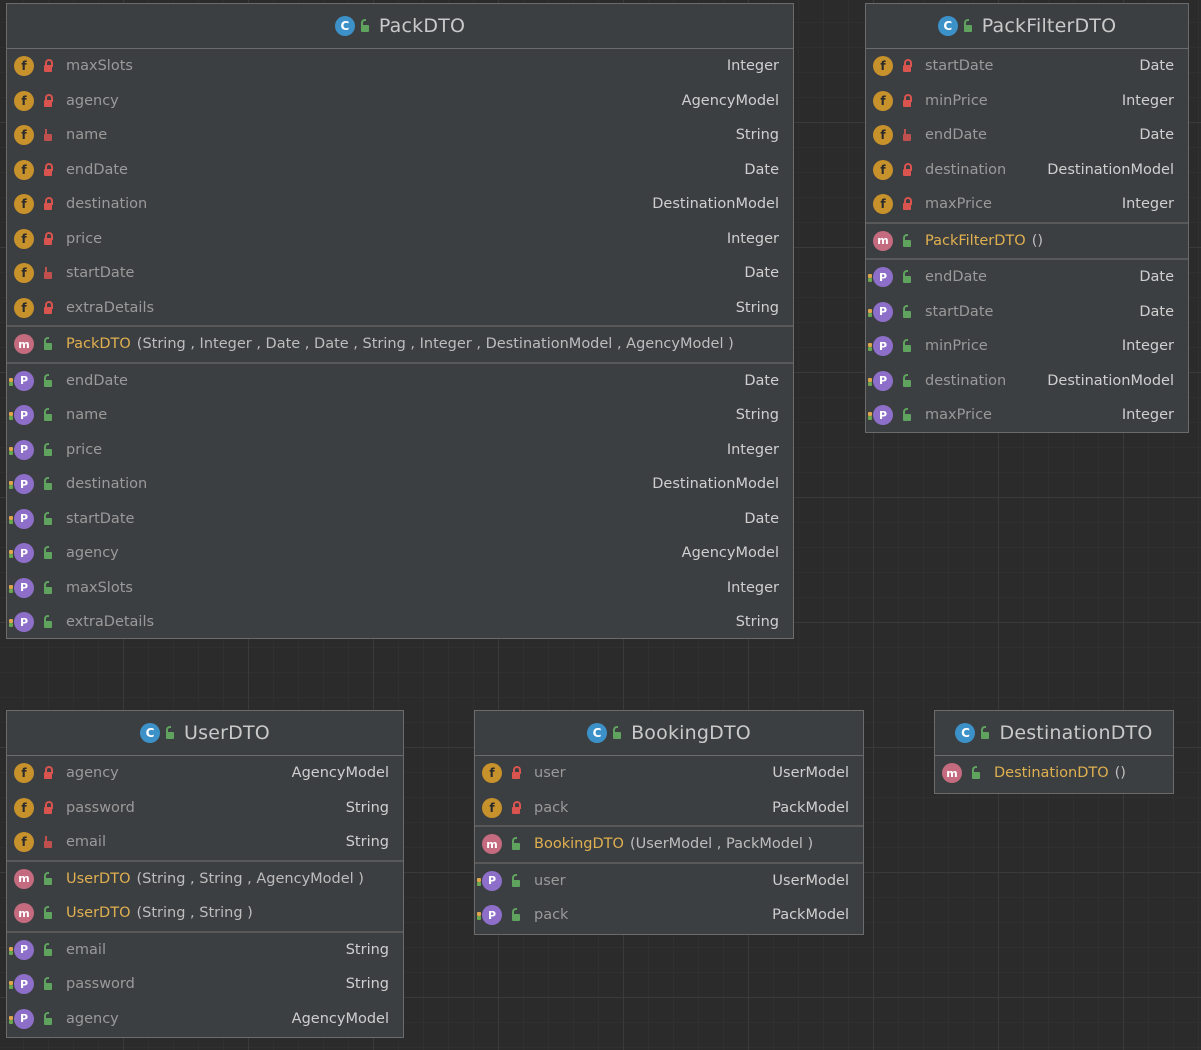  Describe the element at coordinates (400, 66) in the screenshot. I see `field-row: f maxSlots Integer` at that location.